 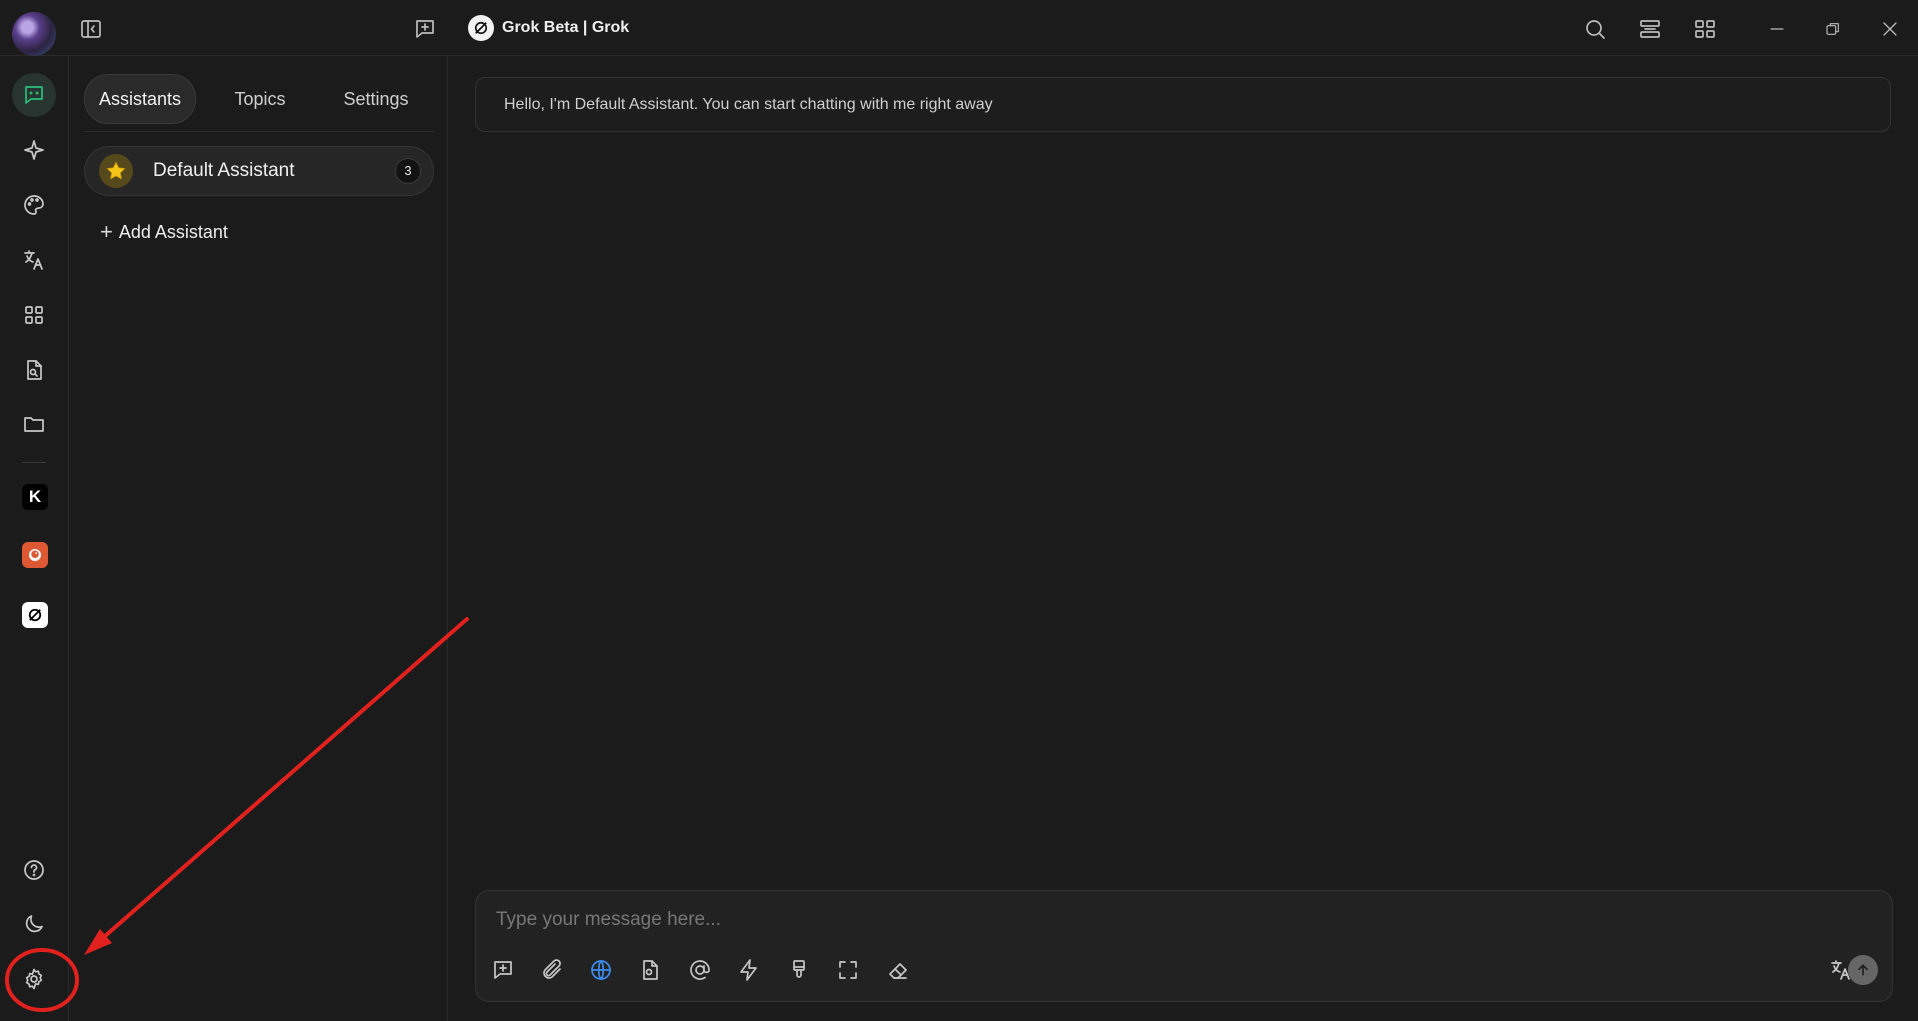 I want to click on translate-icon, so click(x=34, y=260).